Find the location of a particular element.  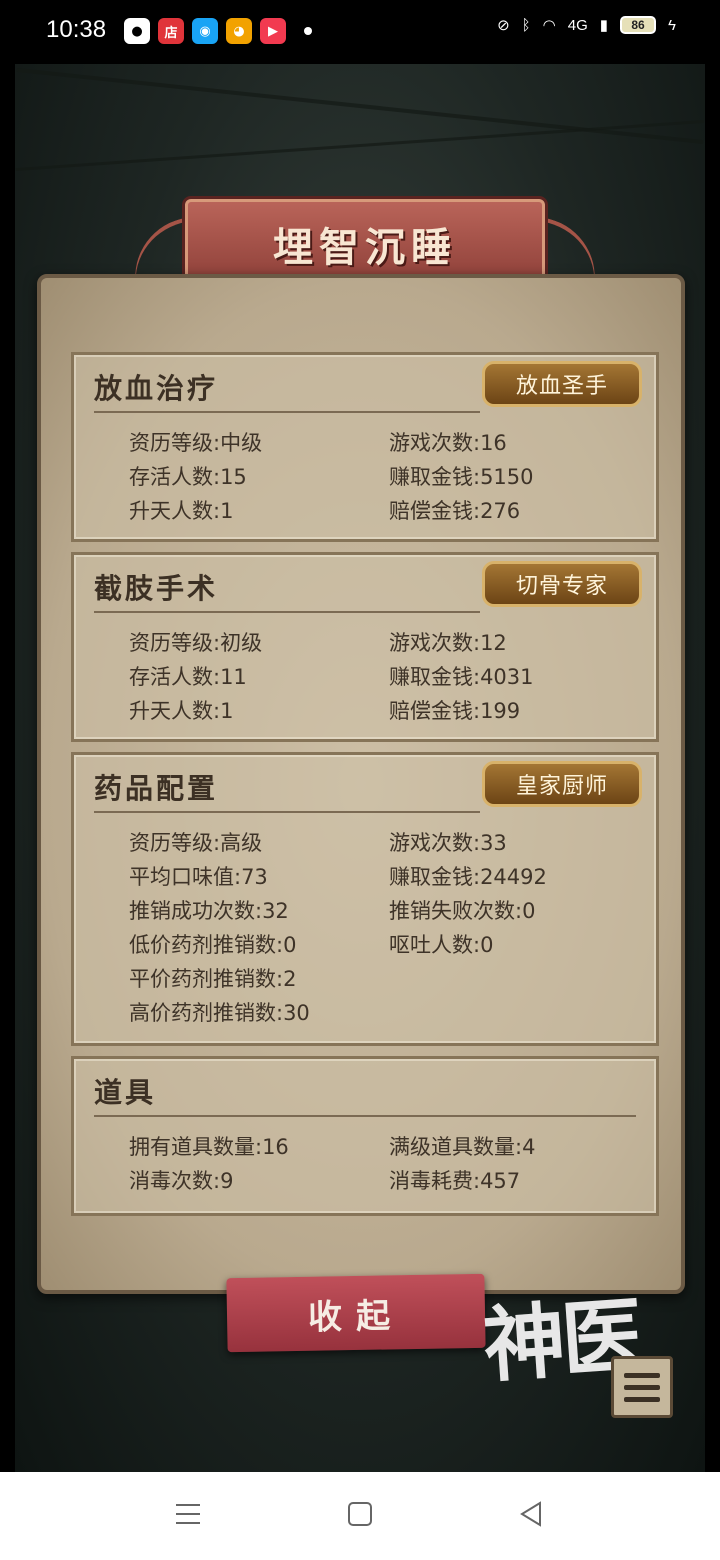

system-icons: ⊘ ᛒ ◠ 4G ▮ 86 ϟ is located at coordinates (586, 25).